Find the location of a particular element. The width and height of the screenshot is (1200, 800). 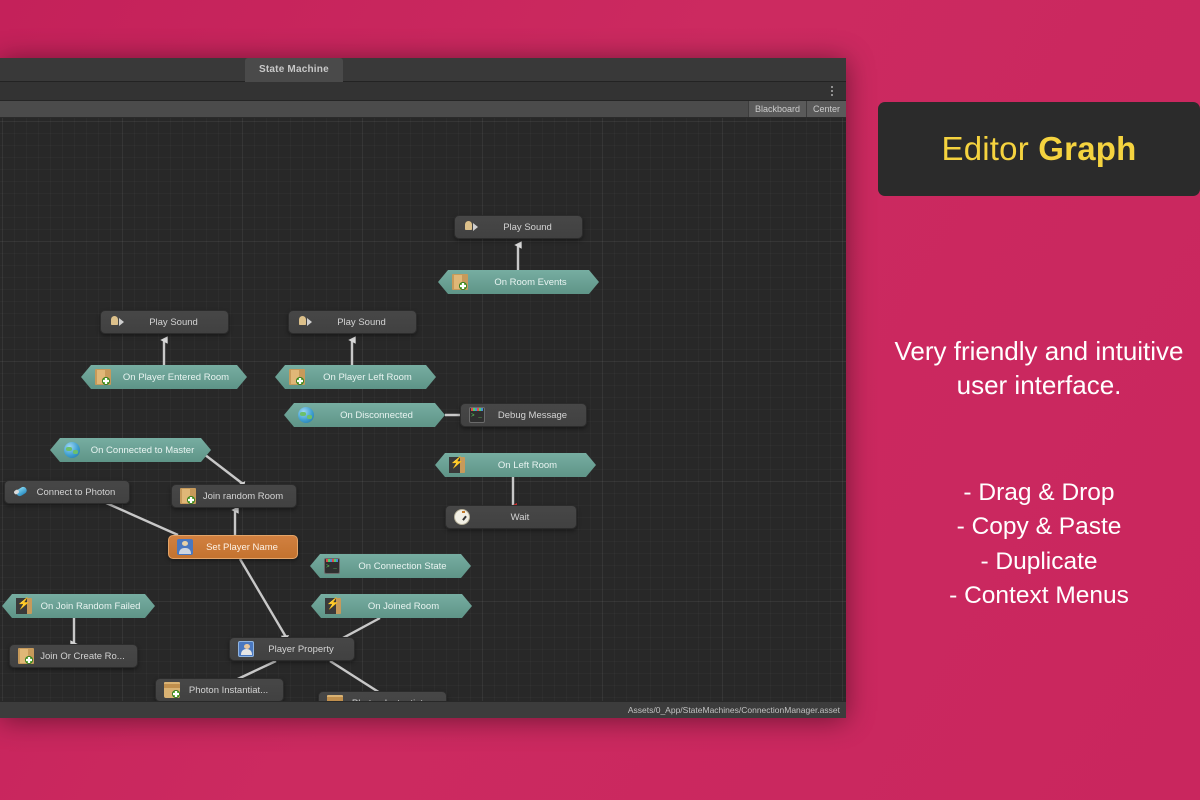

graph-toolbar: Blackboard Center is located at coordinates (423, 109).